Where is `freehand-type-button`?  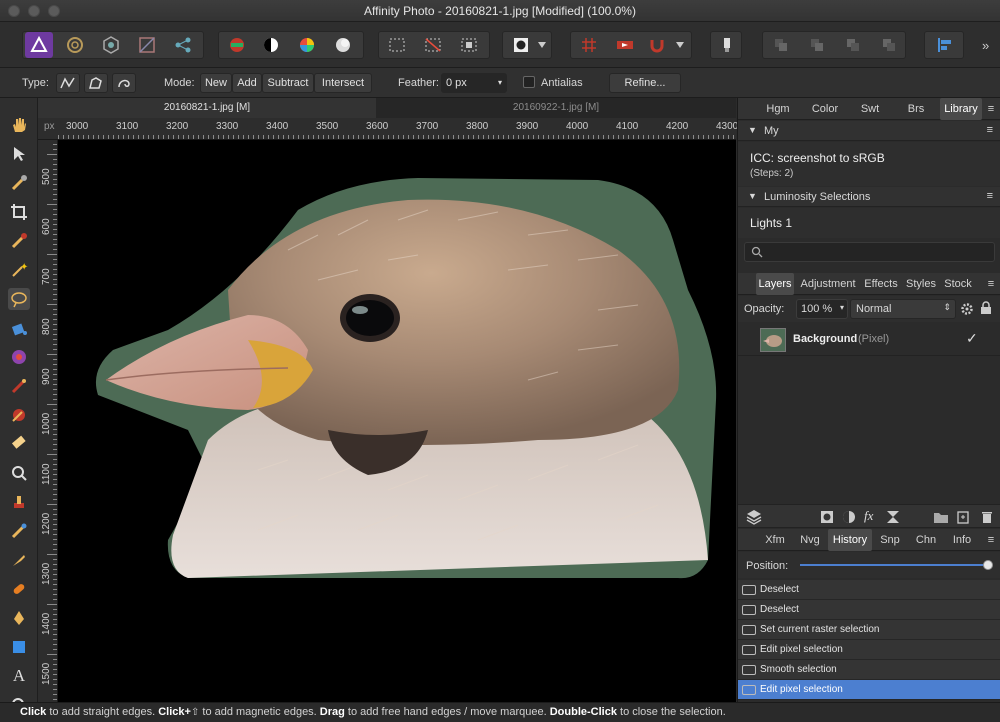
freehand-type-button is located at coordinates (96, 83).